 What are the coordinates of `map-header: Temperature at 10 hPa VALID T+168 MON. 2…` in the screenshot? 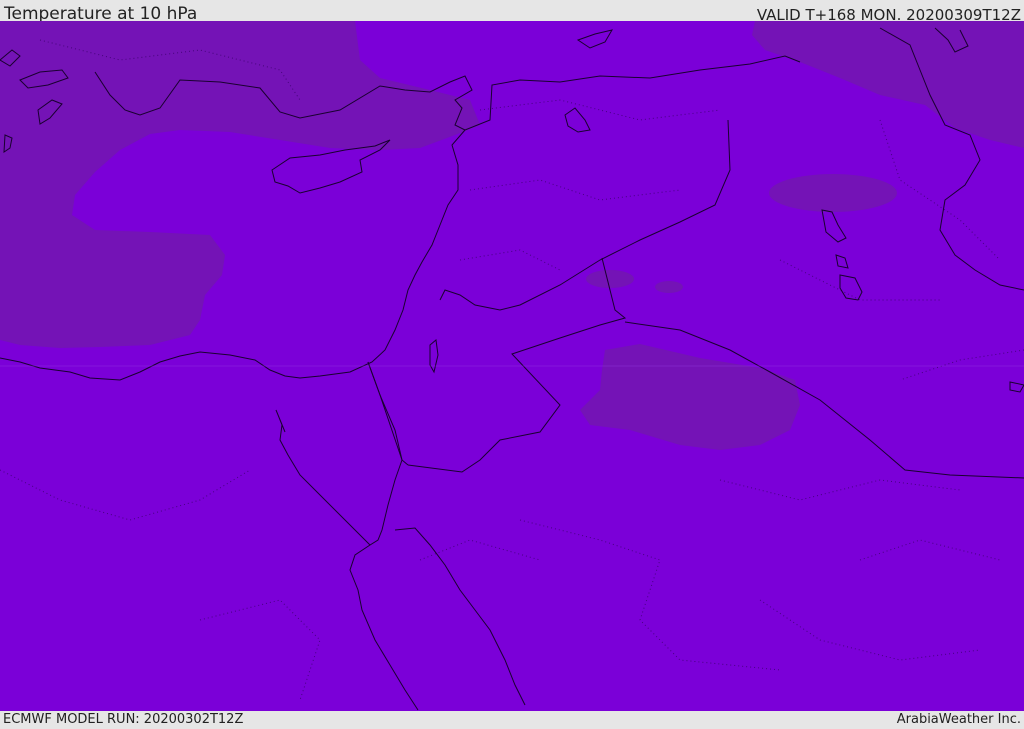 It's located at (512, 12).